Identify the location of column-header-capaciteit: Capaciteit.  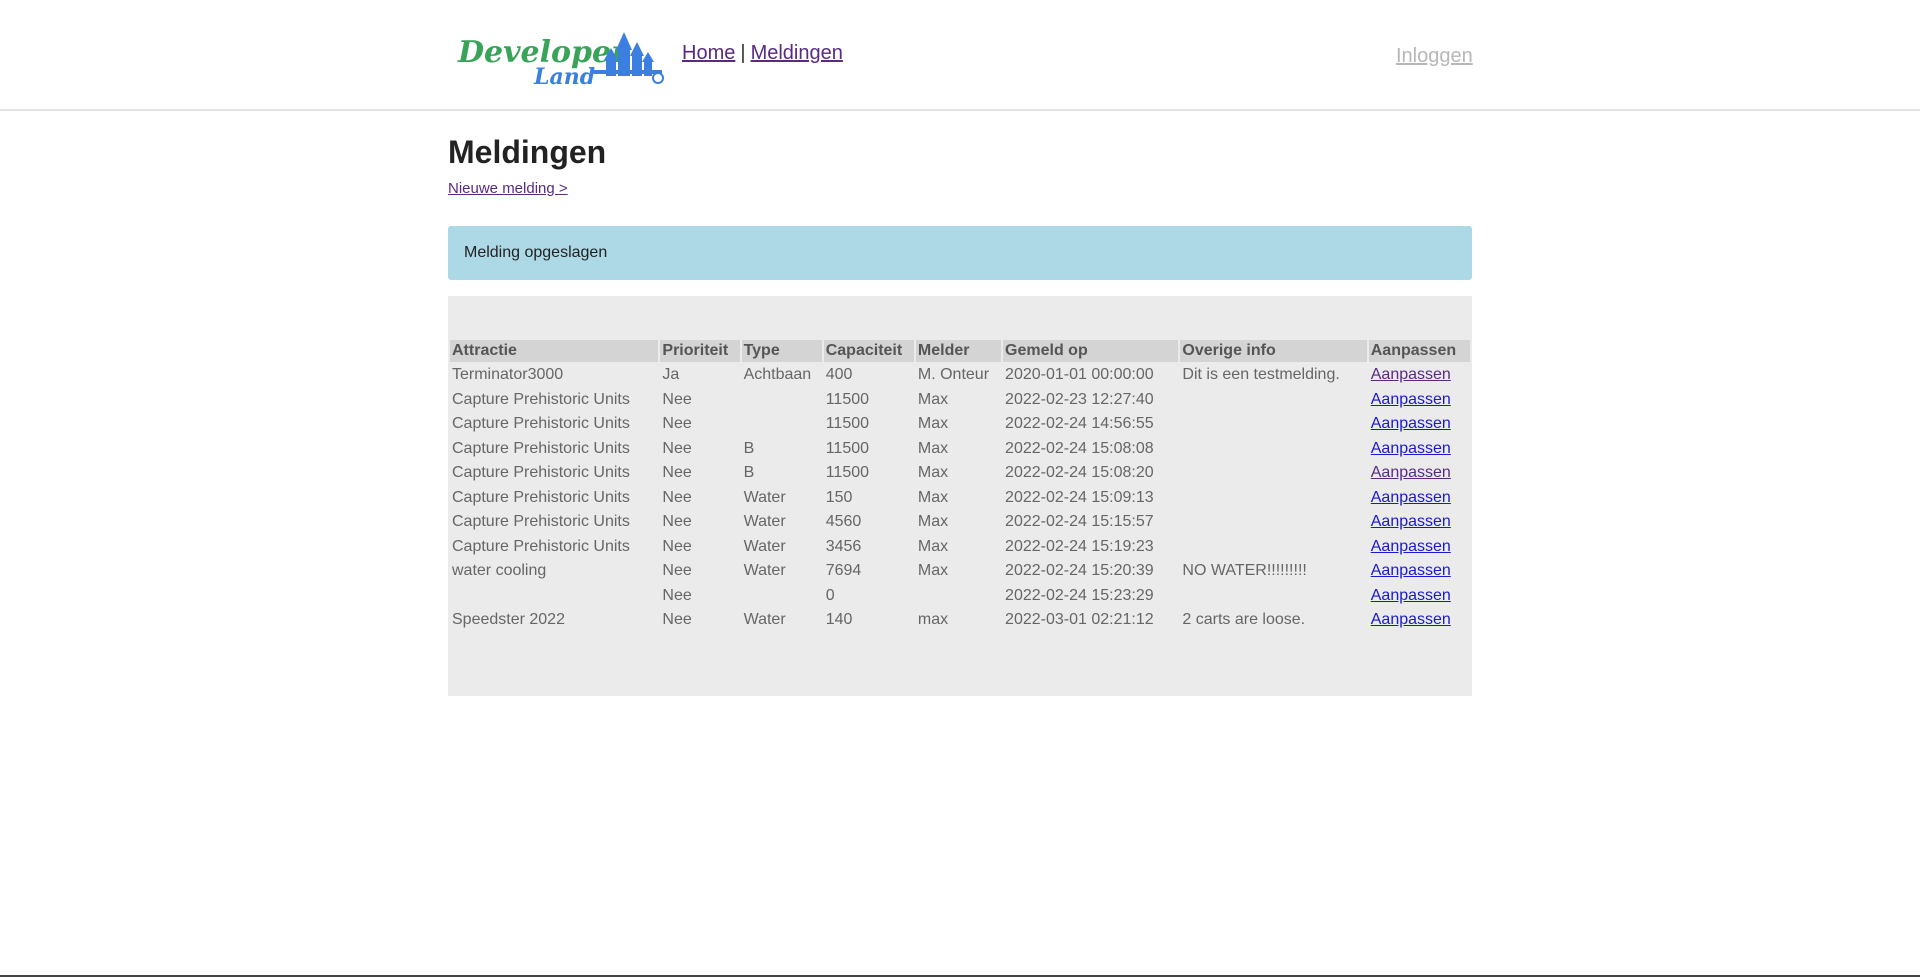
(868, 351).